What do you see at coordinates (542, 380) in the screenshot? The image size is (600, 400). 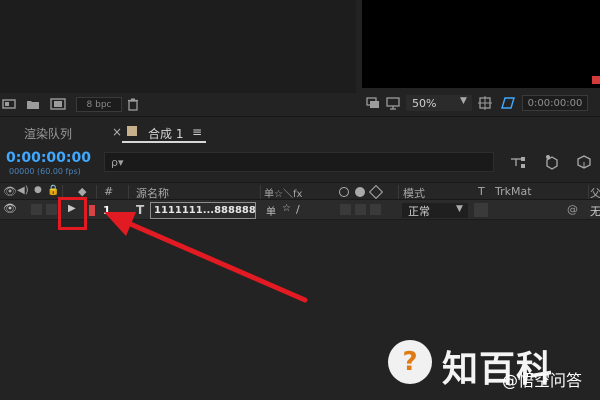 I see `watermark-subtitle: @悟空问答` at bounding box center [542, 380].